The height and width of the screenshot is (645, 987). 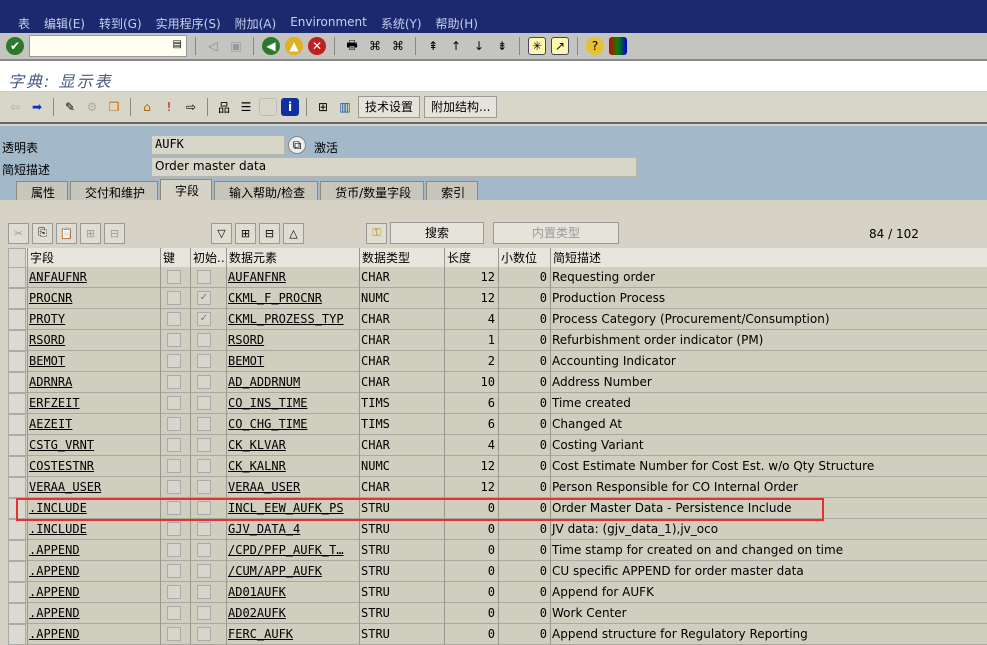 What do you see at coordinates (292, 361) in the screenshot?
I see `data-element: BEMOT` at bounding box center [292, 361].